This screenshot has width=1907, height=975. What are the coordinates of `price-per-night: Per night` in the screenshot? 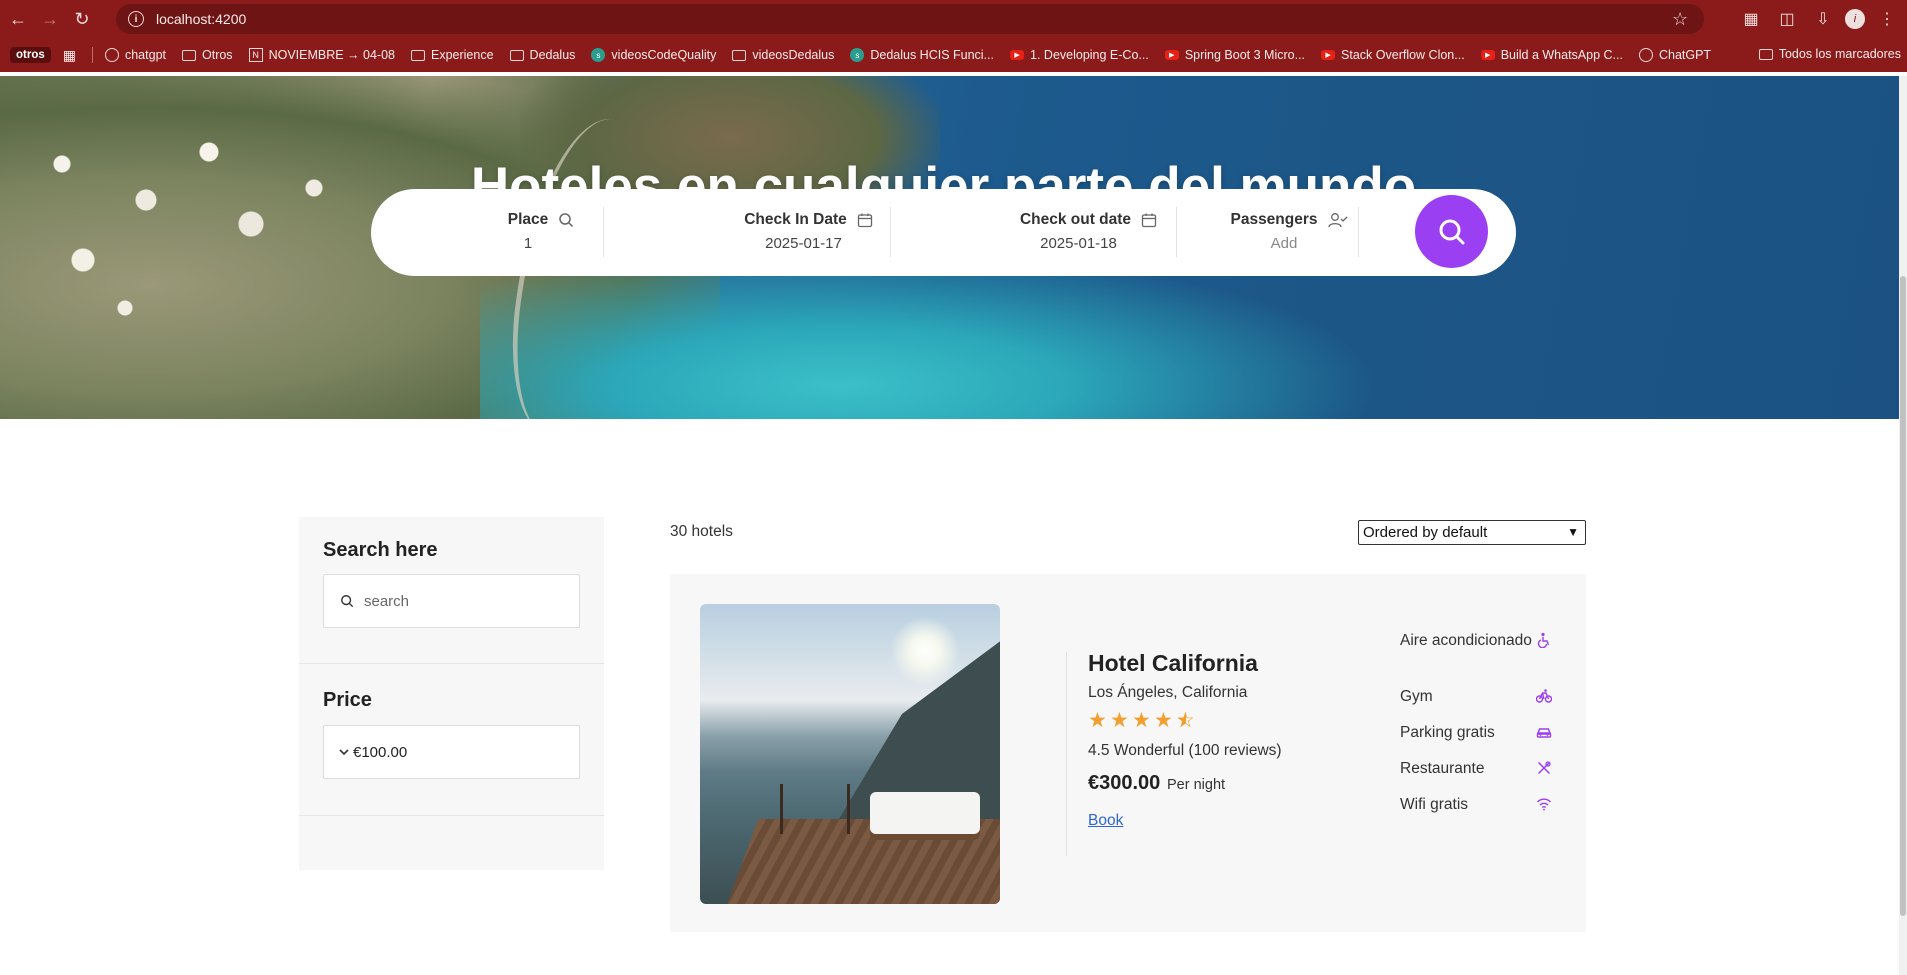 It's located at (1196, 785).